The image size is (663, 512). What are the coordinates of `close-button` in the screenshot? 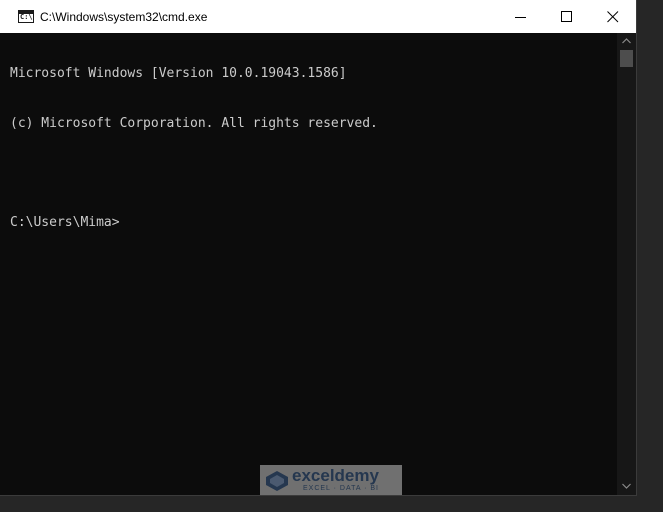 It's located at (613, 16).